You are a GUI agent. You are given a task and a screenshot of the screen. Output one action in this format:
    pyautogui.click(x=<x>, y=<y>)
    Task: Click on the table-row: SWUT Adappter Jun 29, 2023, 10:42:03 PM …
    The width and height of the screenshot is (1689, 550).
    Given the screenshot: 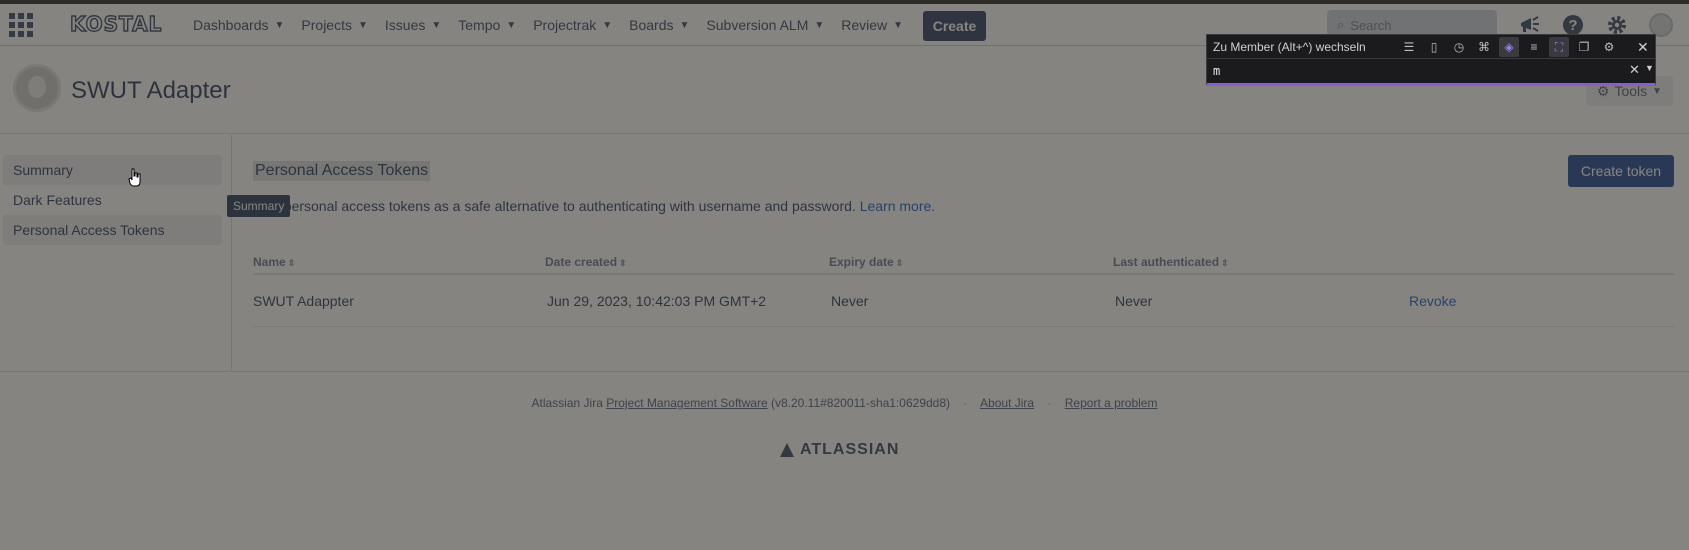 What is the action you would take?
    pyautogui.click(x=963, y=302)
    